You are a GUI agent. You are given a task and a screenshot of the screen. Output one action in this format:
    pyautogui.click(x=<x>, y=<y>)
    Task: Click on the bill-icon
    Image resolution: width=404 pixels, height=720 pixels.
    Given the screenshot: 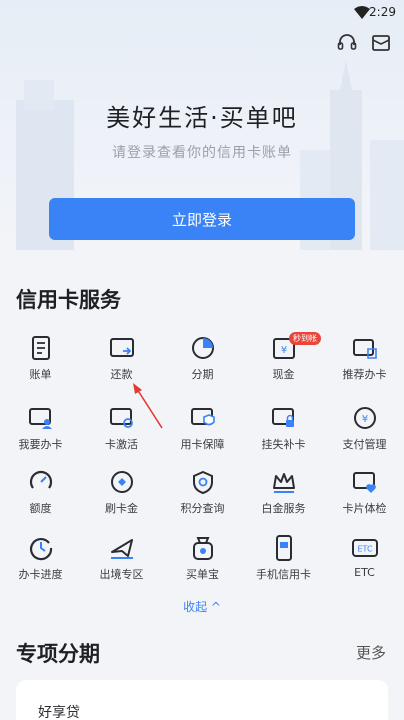 What is the action you would take?
    pyautogui.click(x=40, y=348)
    